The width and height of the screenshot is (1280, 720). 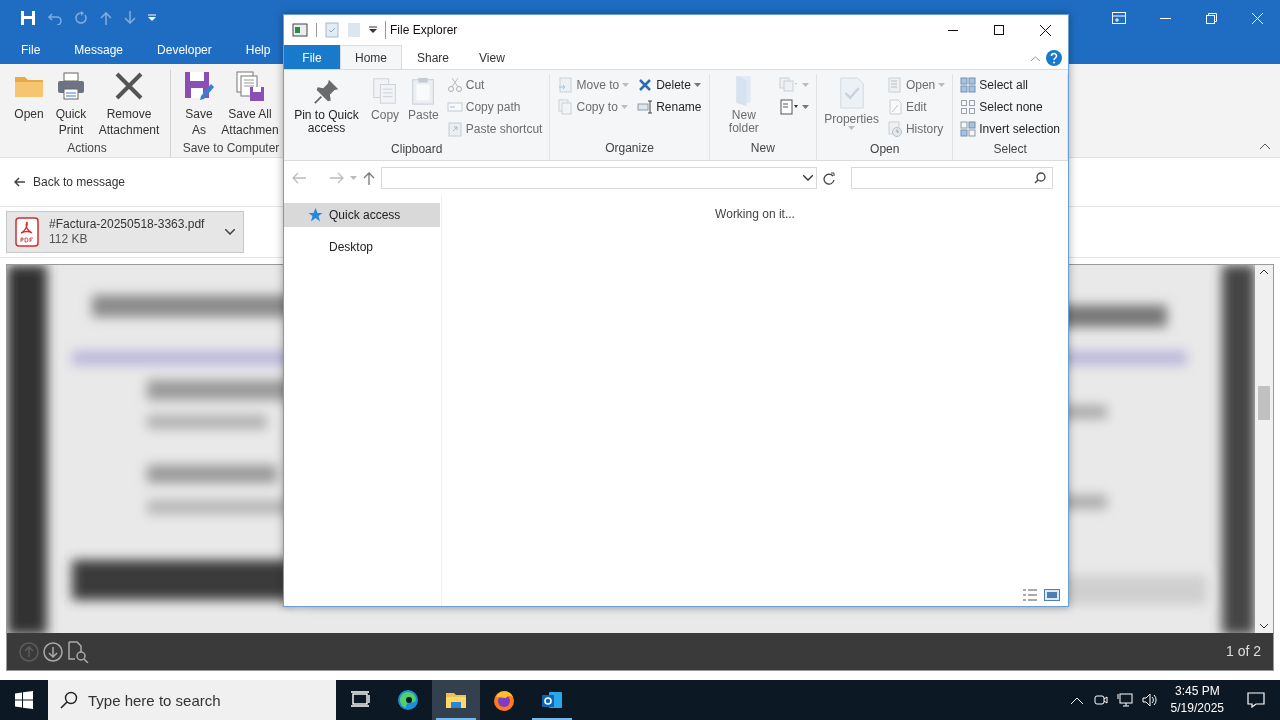 I want to click on fox-browser-icon, so click(x=504, y=700).